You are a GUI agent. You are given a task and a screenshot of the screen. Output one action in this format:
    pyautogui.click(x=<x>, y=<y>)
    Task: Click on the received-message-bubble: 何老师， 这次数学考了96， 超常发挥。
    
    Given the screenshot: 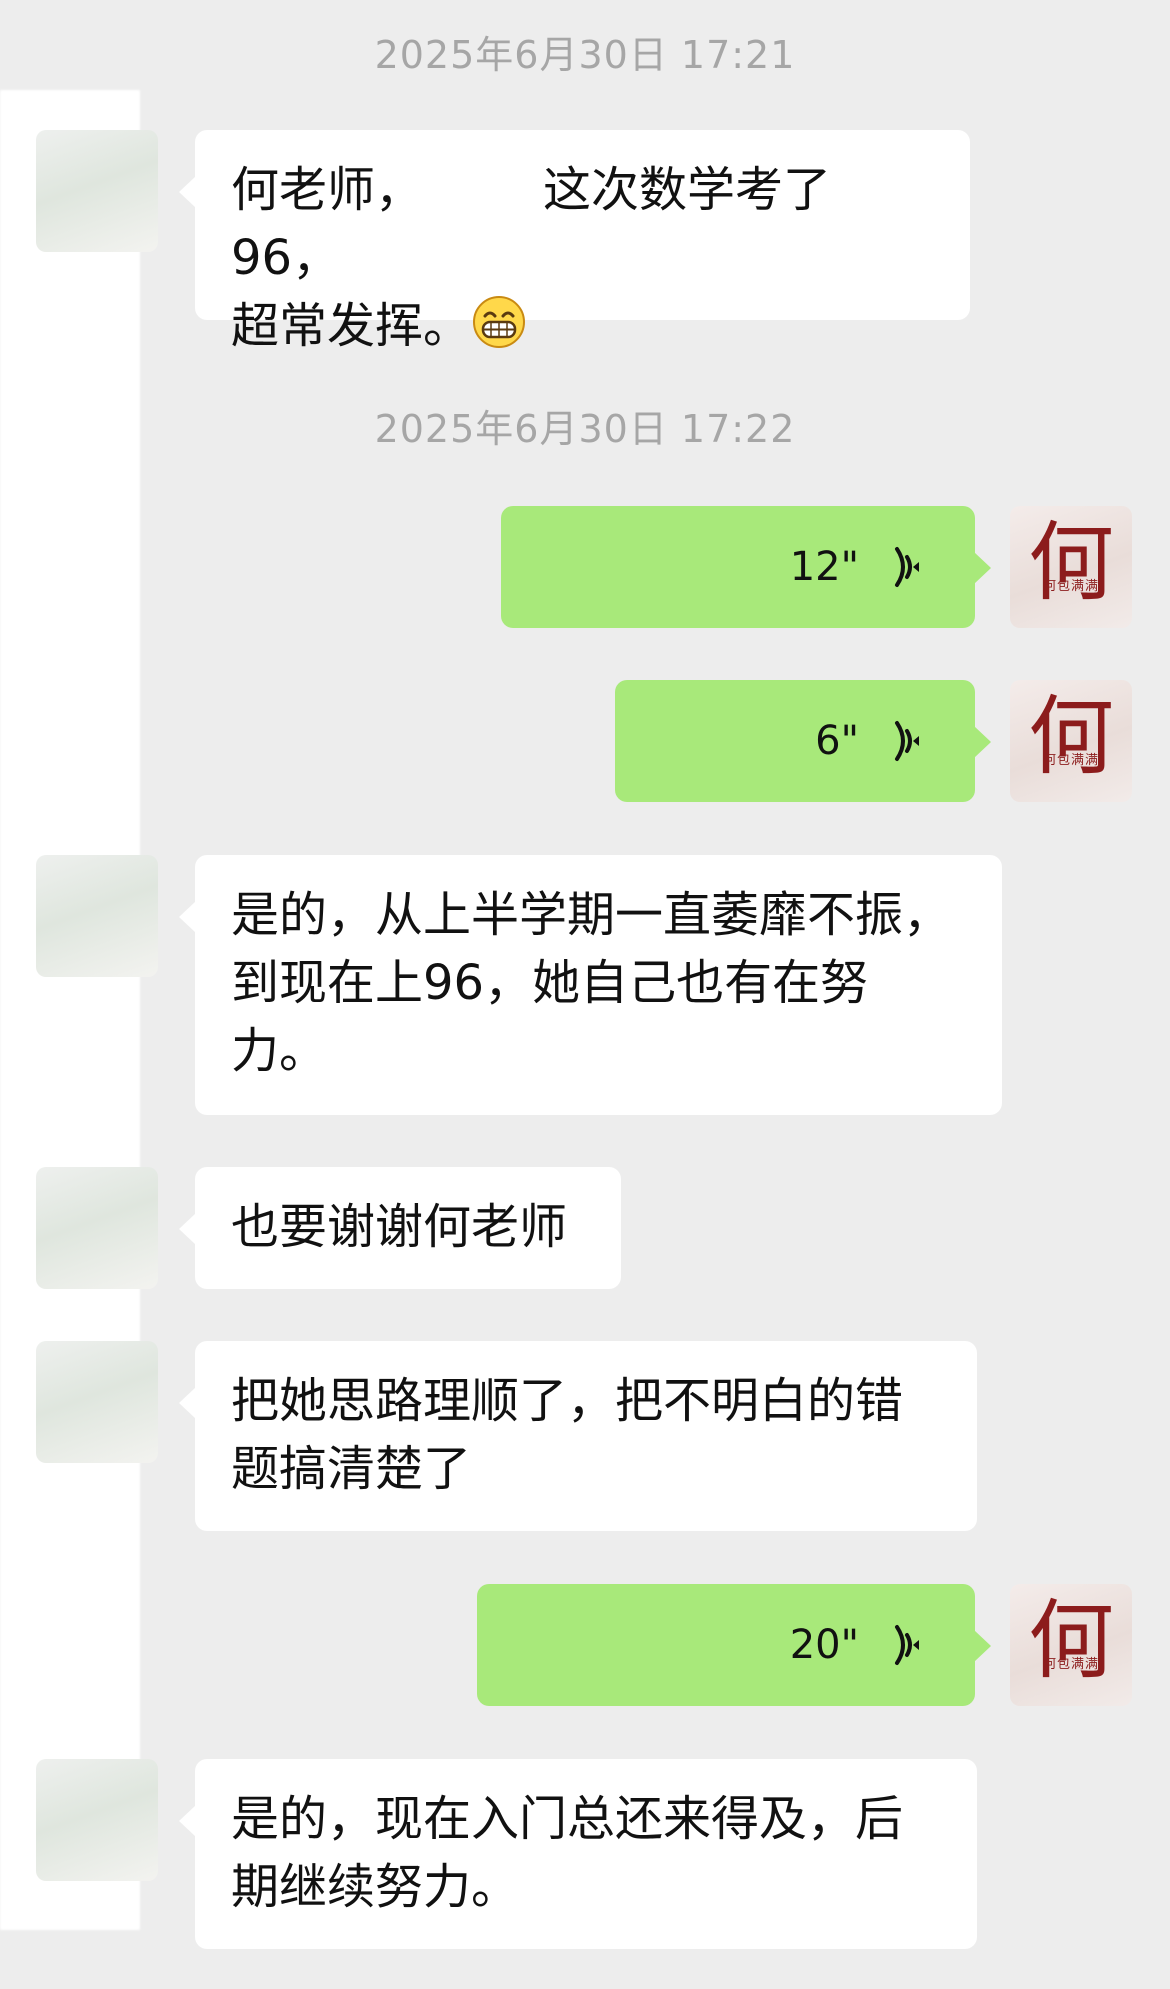 What is the action you would take?
    pyautogui.click(x=574, y=242)
    